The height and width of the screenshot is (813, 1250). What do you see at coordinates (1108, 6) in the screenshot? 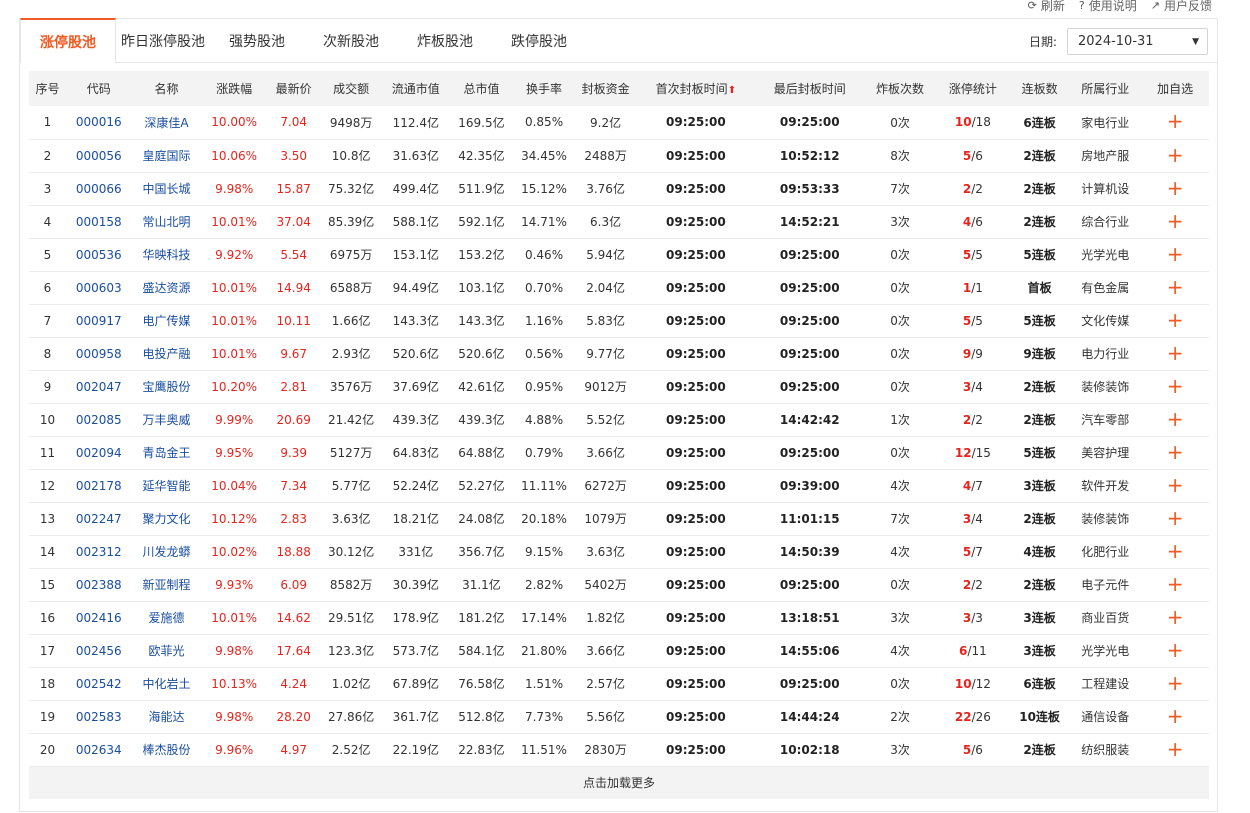
I see `top-link-help: ? 使用说明` at bounding box center [1108, 6].